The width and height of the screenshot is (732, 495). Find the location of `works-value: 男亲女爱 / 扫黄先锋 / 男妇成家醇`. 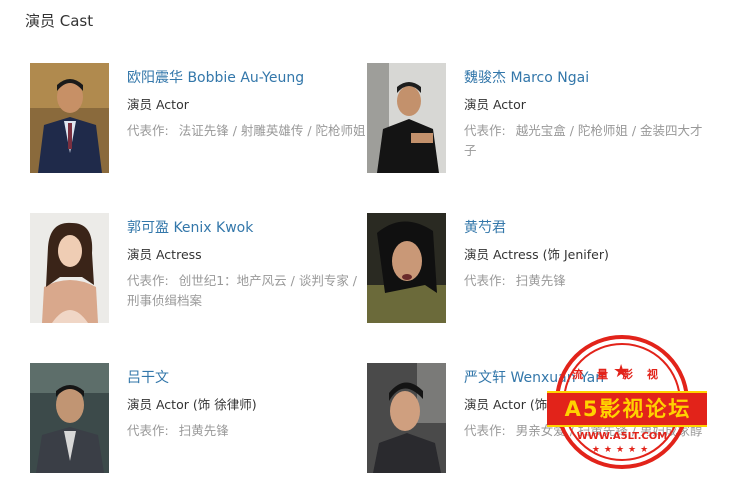

works-value: 男亲女爱 / 扫黄先锋 / 男妇成家醇 is located at coordinates (609, 430).